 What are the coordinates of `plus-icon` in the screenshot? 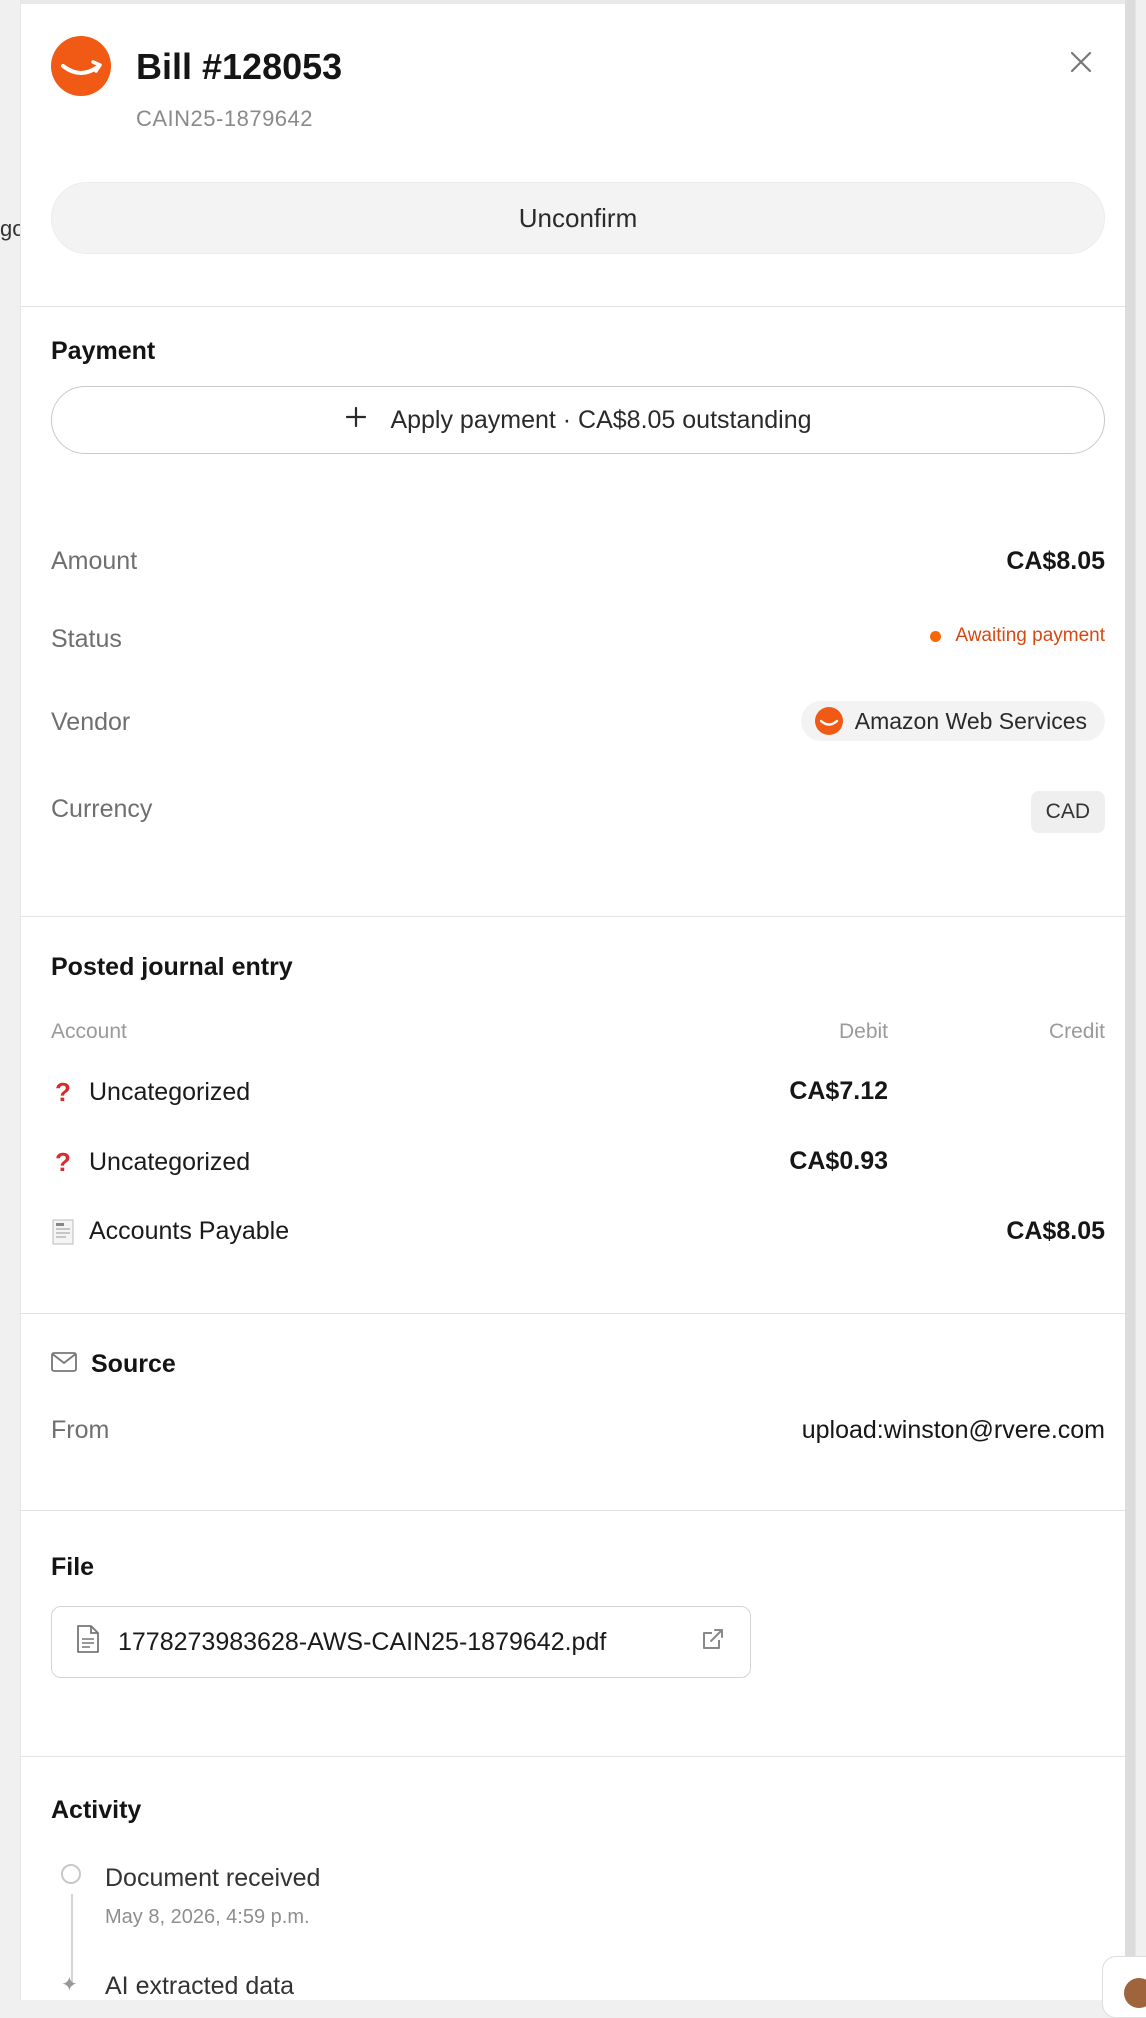 It's located at (356, 420).